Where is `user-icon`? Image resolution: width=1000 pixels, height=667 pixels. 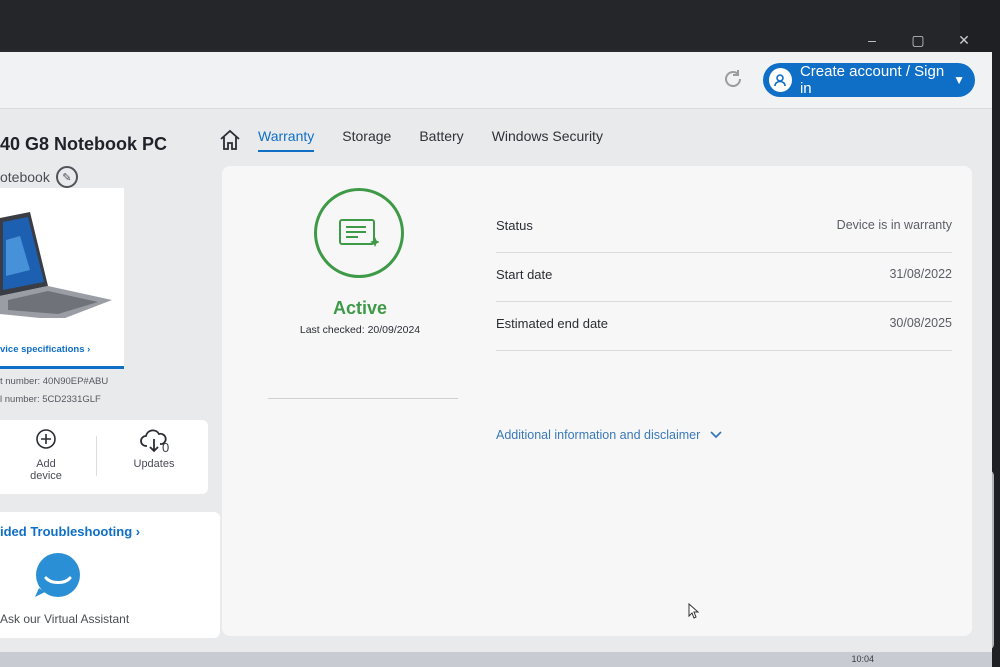
user-icon is located at coordinates (780, 80).